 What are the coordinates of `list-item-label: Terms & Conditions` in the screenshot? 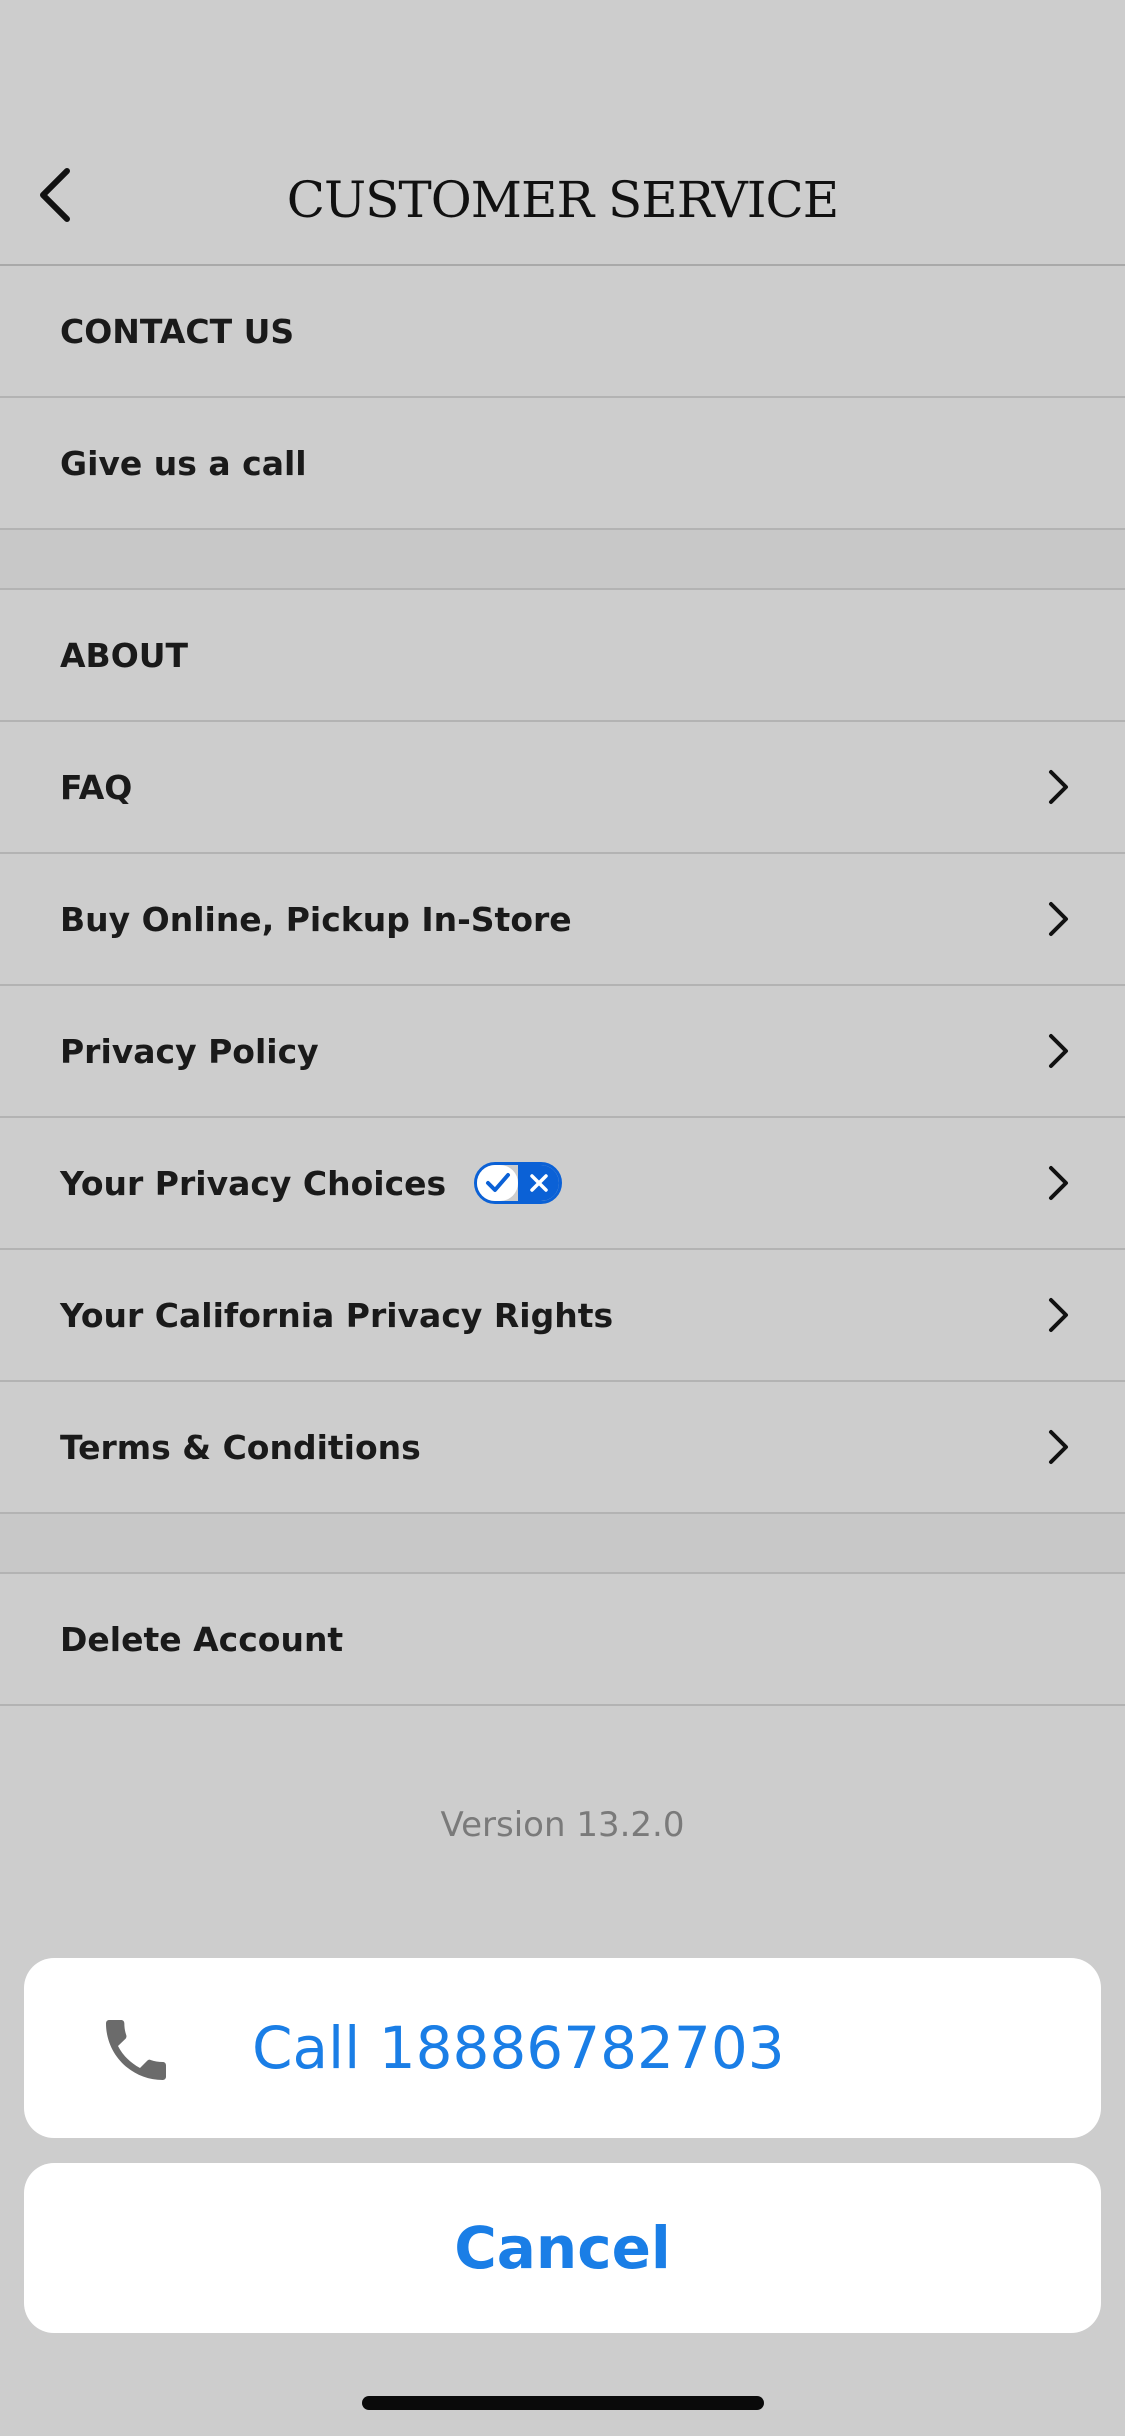 It's located at (240, 1447).